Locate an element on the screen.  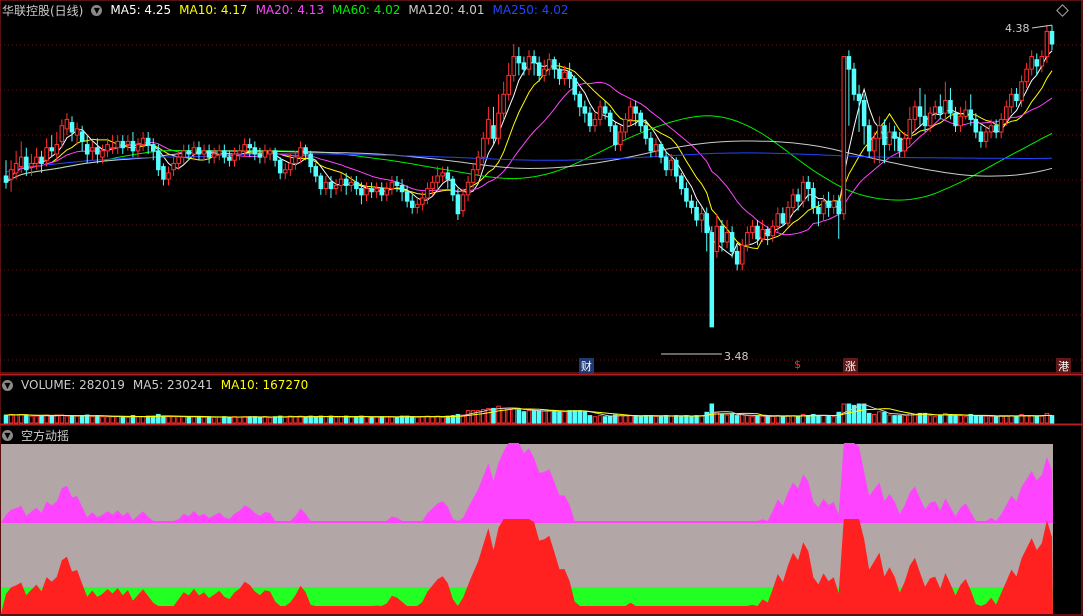
event-marker-1: $ is located at coordinates (797, 364).